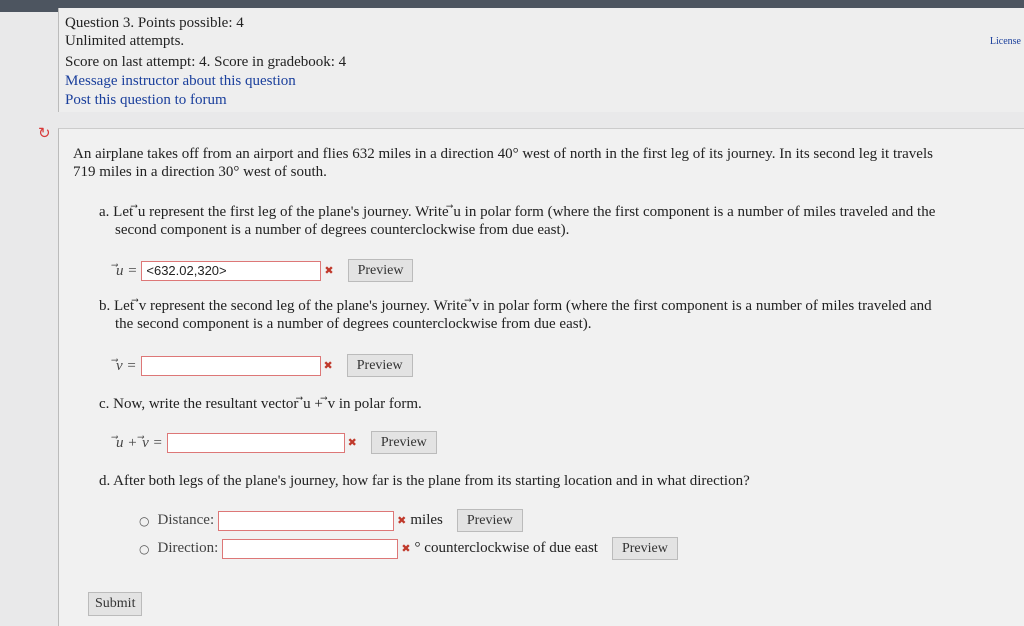  Describe the element at coordinates (380, 270) in the screenshot. I see `part-a-preview-button: Preview` at that location.